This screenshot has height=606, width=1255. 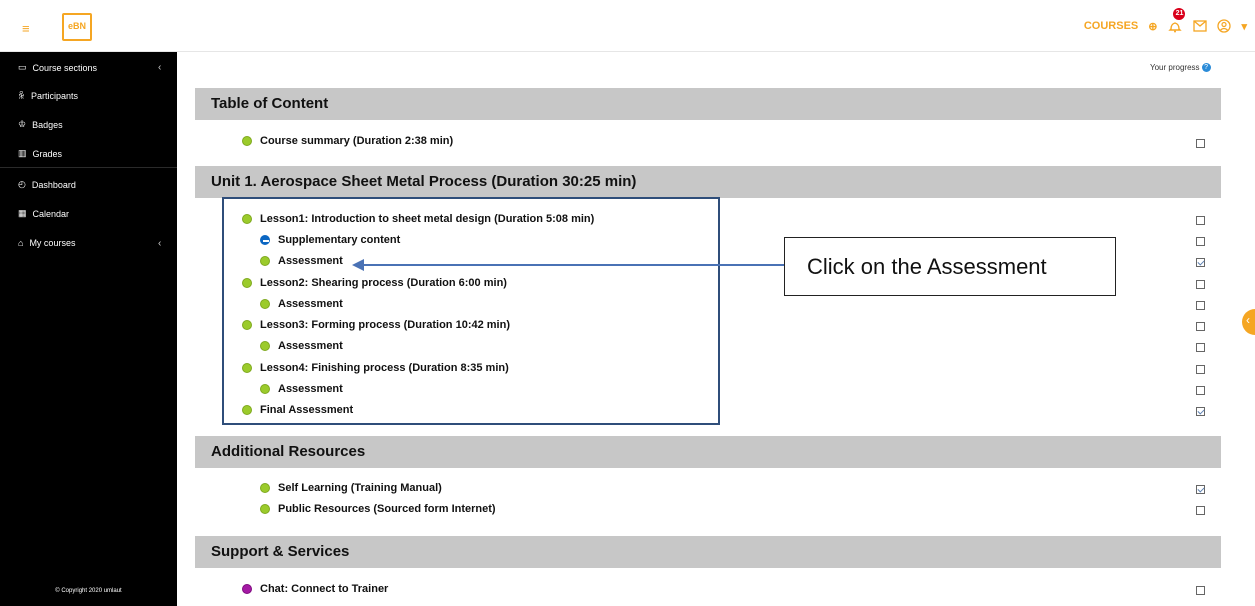 I want to click on activity-label: Course summary (Duration 2:38 min), so click(x=357, y=141).